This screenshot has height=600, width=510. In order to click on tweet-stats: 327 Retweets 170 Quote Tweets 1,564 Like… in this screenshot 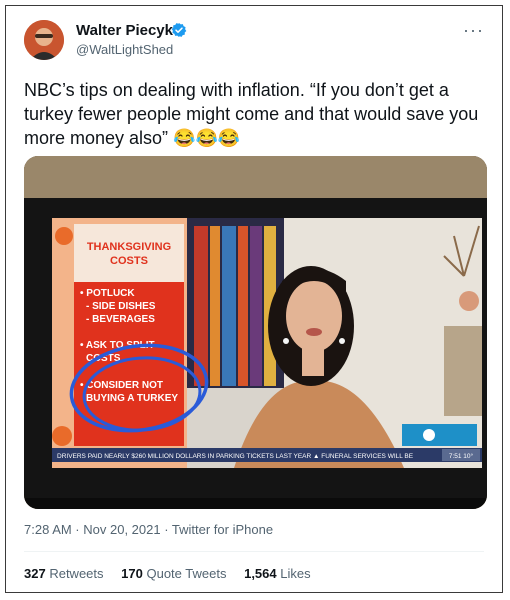, I will do `click(174, 573)`.